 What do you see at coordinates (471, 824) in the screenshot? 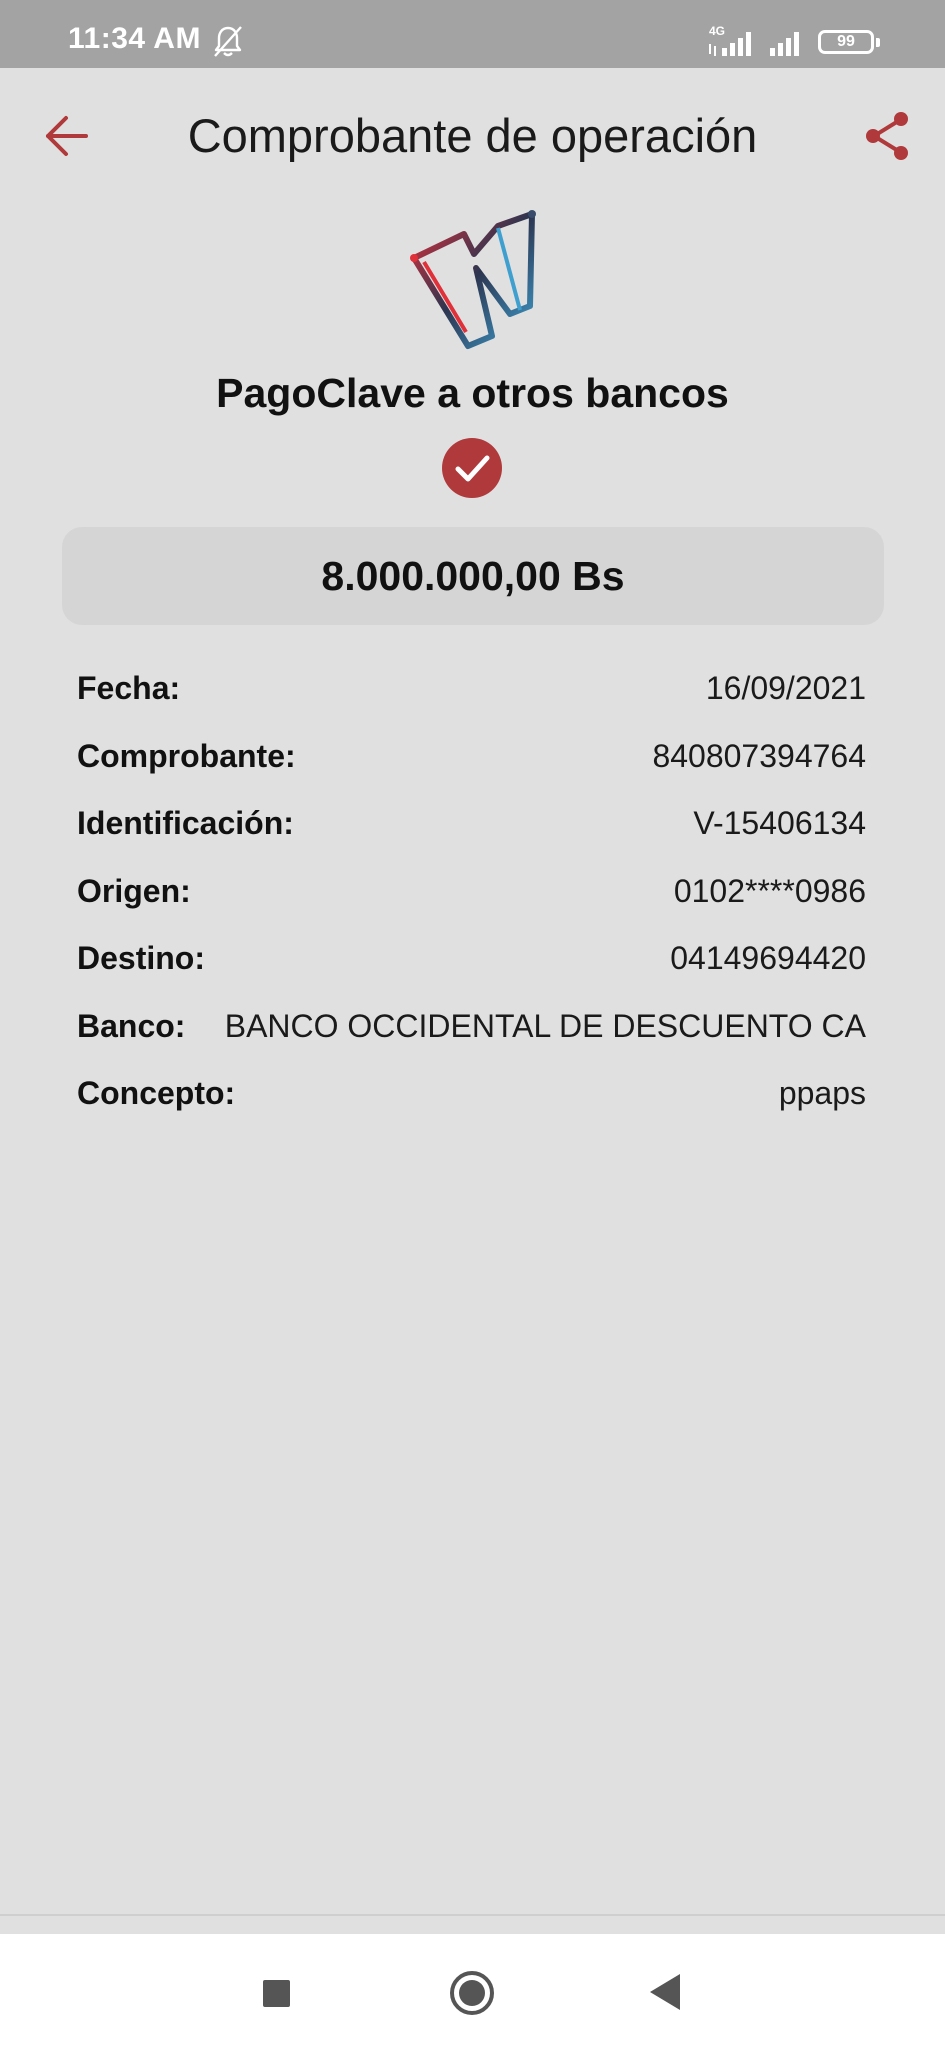
I see `detail-row-identificacion: Identificación: V-15406134` at bounding box center [471, 824].